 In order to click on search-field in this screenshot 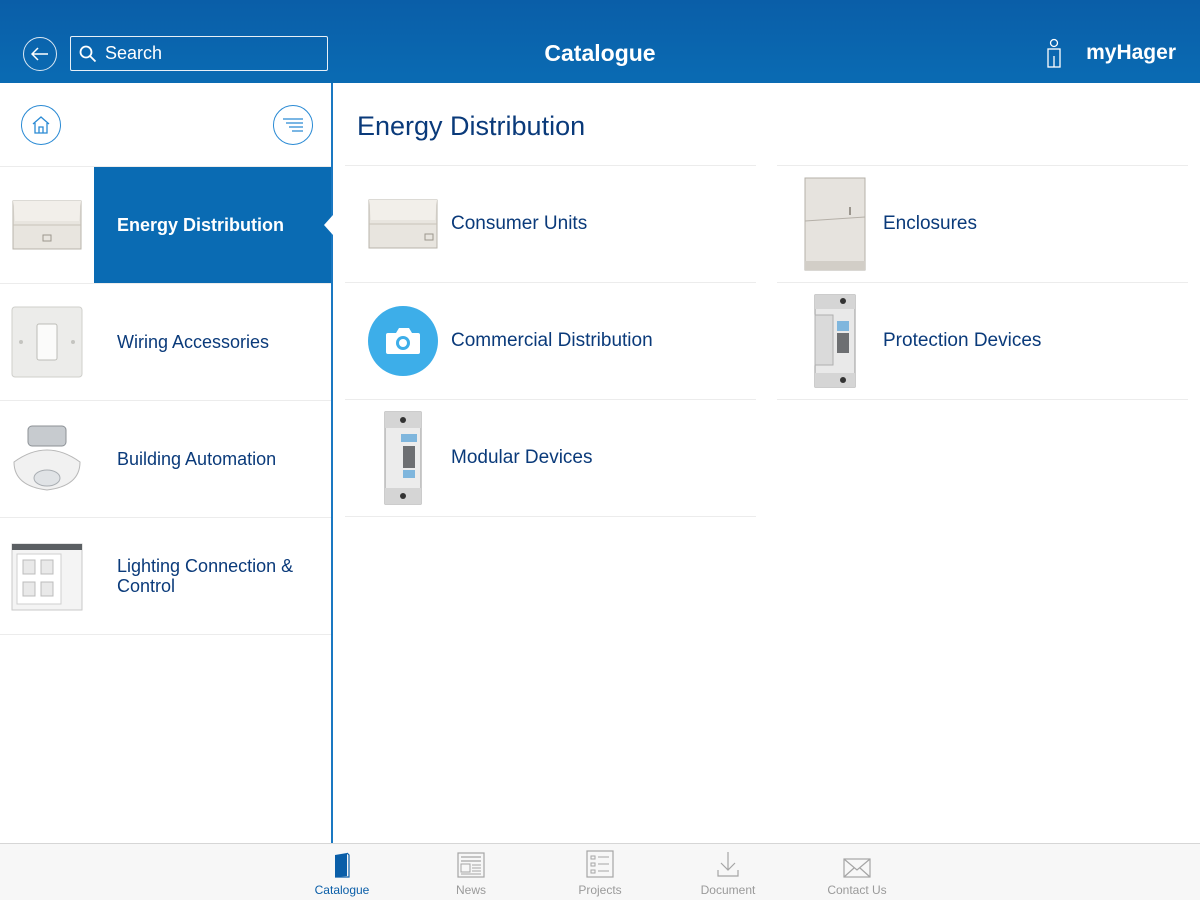, I will do `click(199, 53)`.